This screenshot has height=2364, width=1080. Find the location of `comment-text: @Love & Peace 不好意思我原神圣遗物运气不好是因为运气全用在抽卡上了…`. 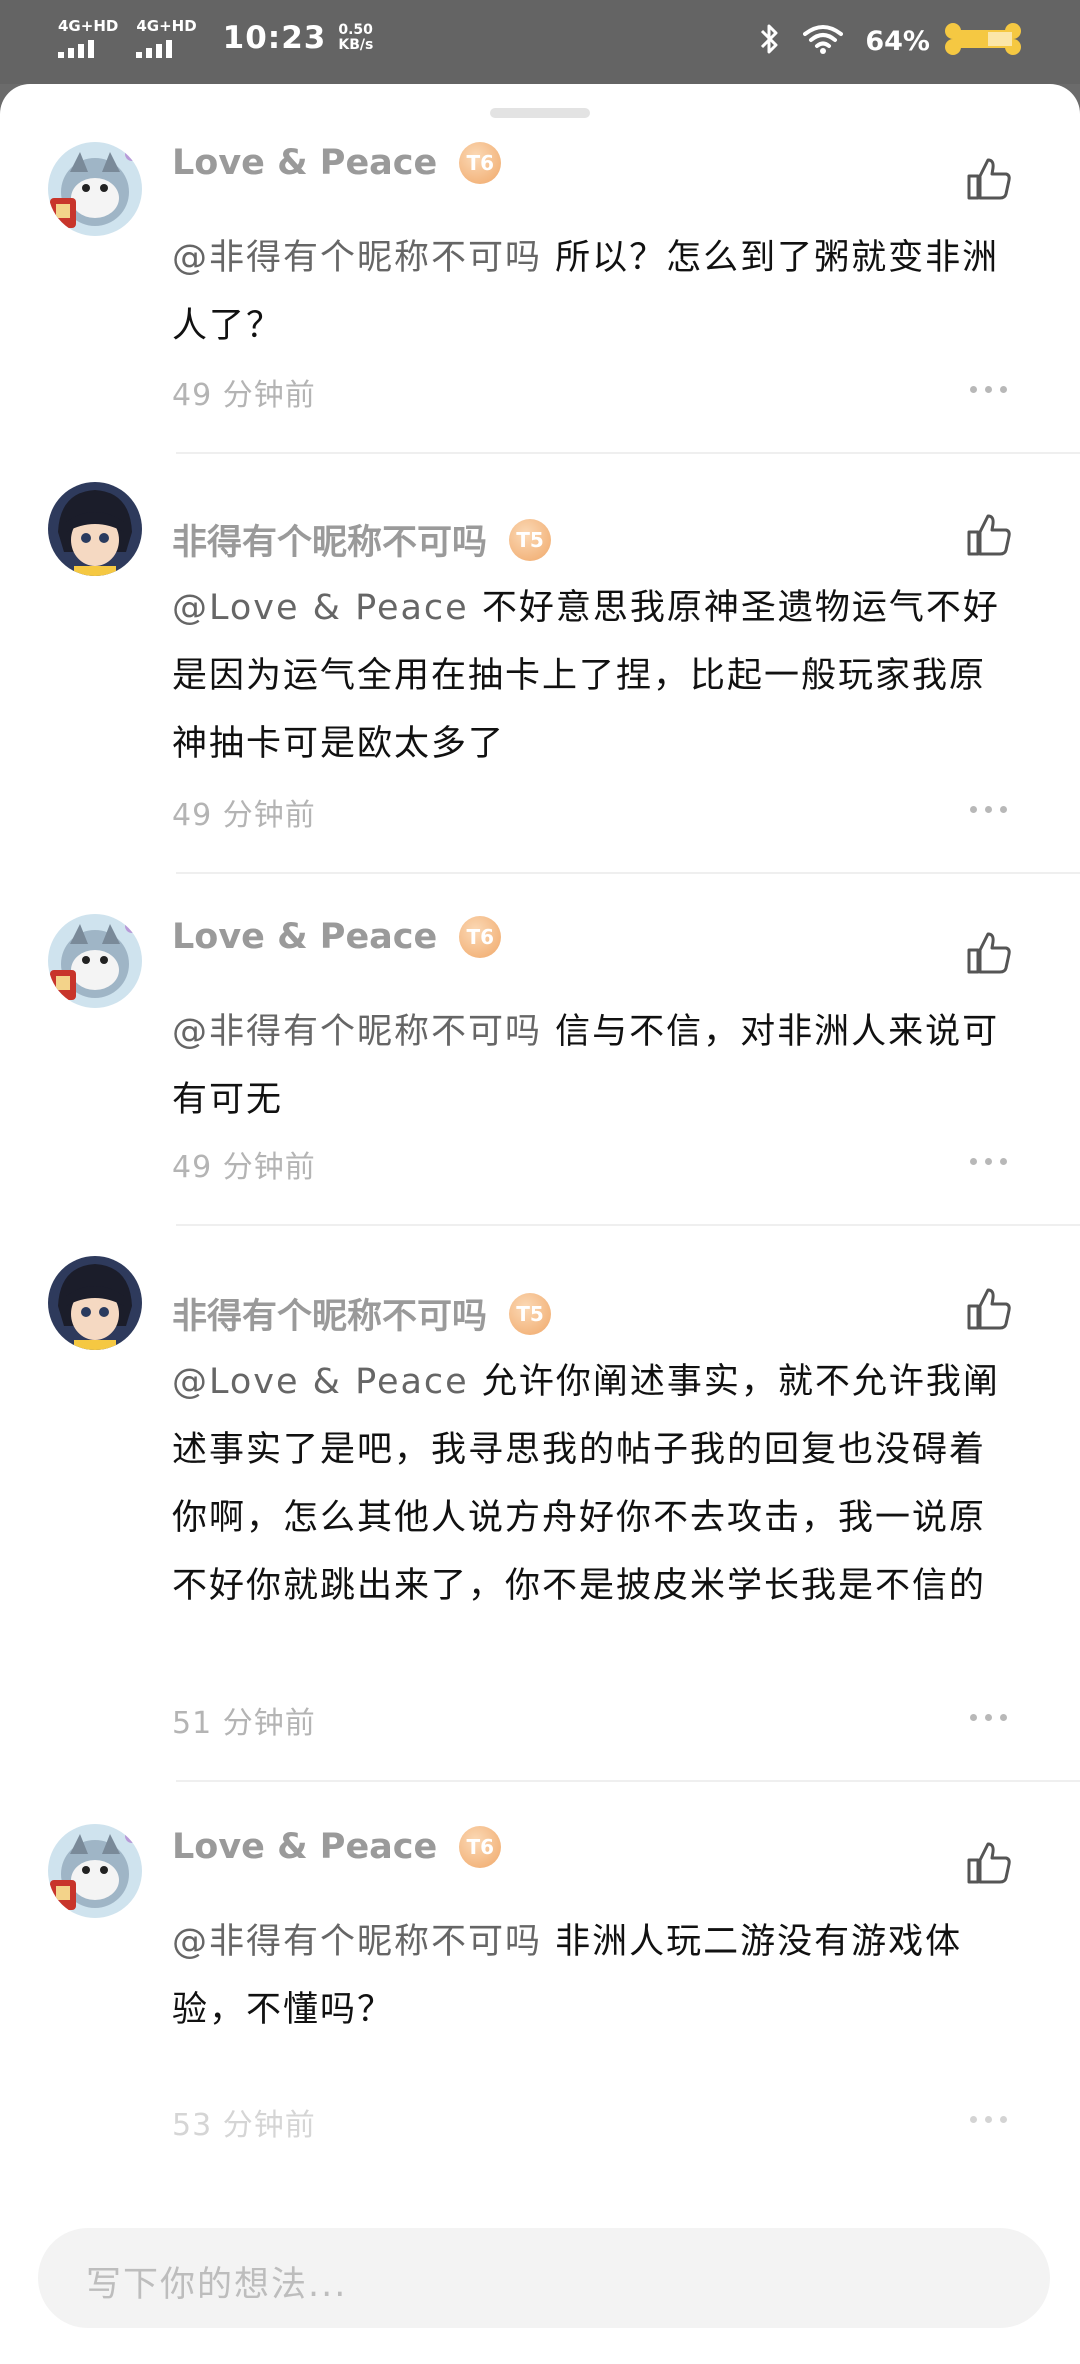

comment-text: @Love & Peace 不好意思我原神圣遗物运气不好是因为运气全用在抽卡上了… is located at coordinates (597, 676).